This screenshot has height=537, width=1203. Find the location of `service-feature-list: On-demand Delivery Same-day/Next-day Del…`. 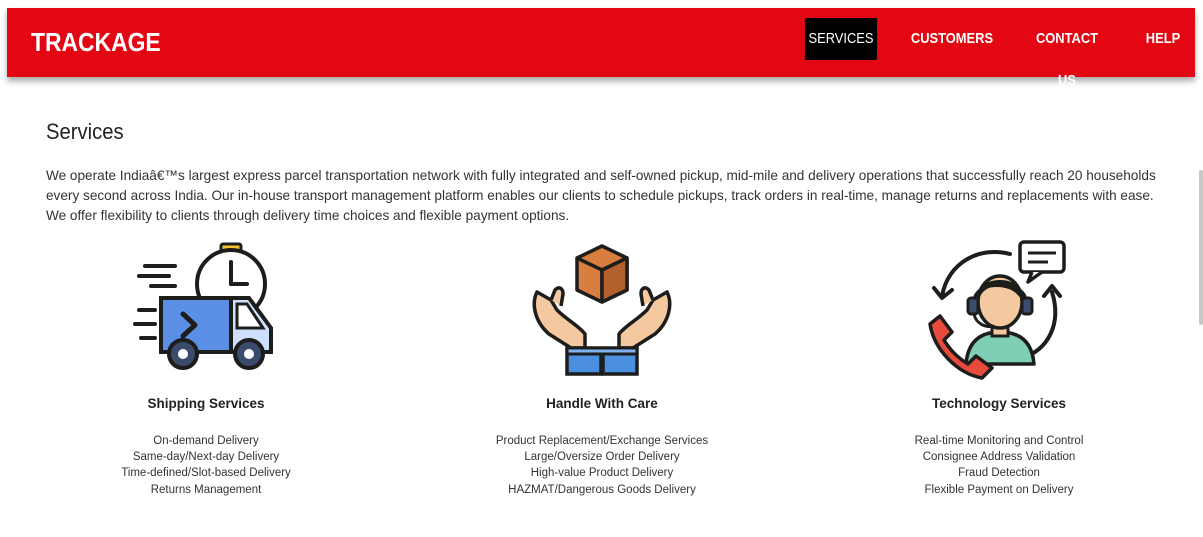

service-feature-list: On-demand Delivery Same-day/Next-day Del… is located at coordinates (206, 465).